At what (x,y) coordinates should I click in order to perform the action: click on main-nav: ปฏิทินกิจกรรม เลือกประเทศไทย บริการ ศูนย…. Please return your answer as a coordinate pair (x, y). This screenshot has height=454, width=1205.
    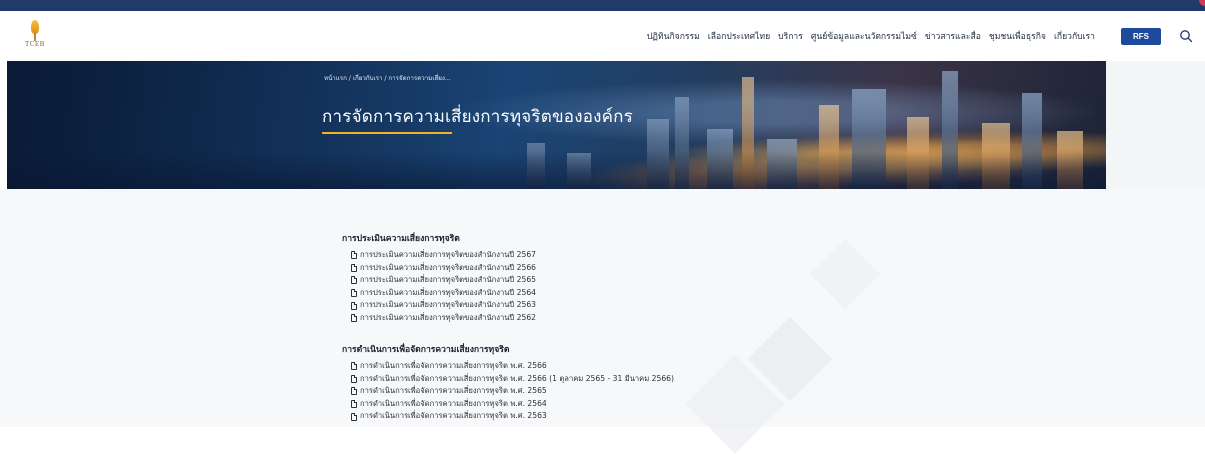
    Looking at the image, I should click on (871, 36).